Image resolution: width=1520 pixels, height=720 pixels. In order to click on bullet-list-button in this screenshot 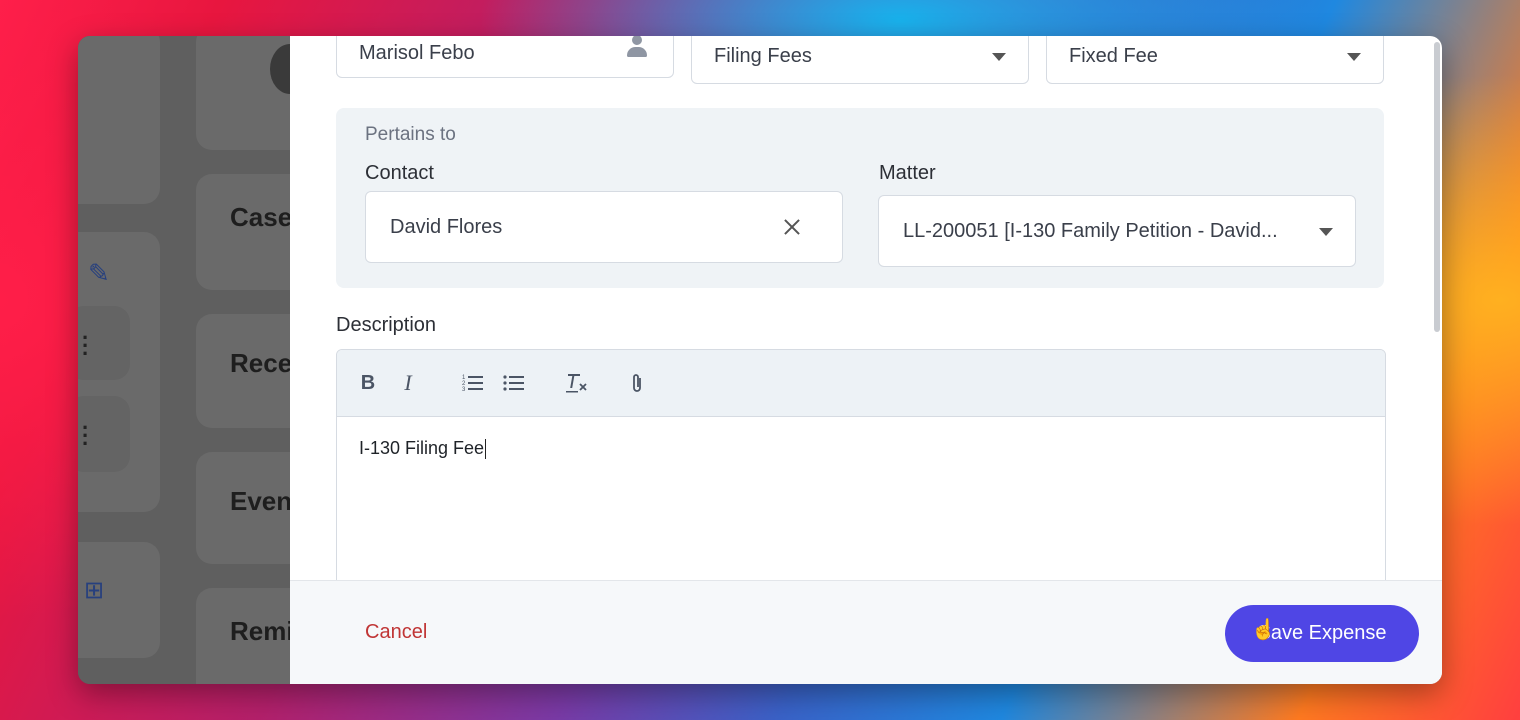, I will do `click(514, 383)`.